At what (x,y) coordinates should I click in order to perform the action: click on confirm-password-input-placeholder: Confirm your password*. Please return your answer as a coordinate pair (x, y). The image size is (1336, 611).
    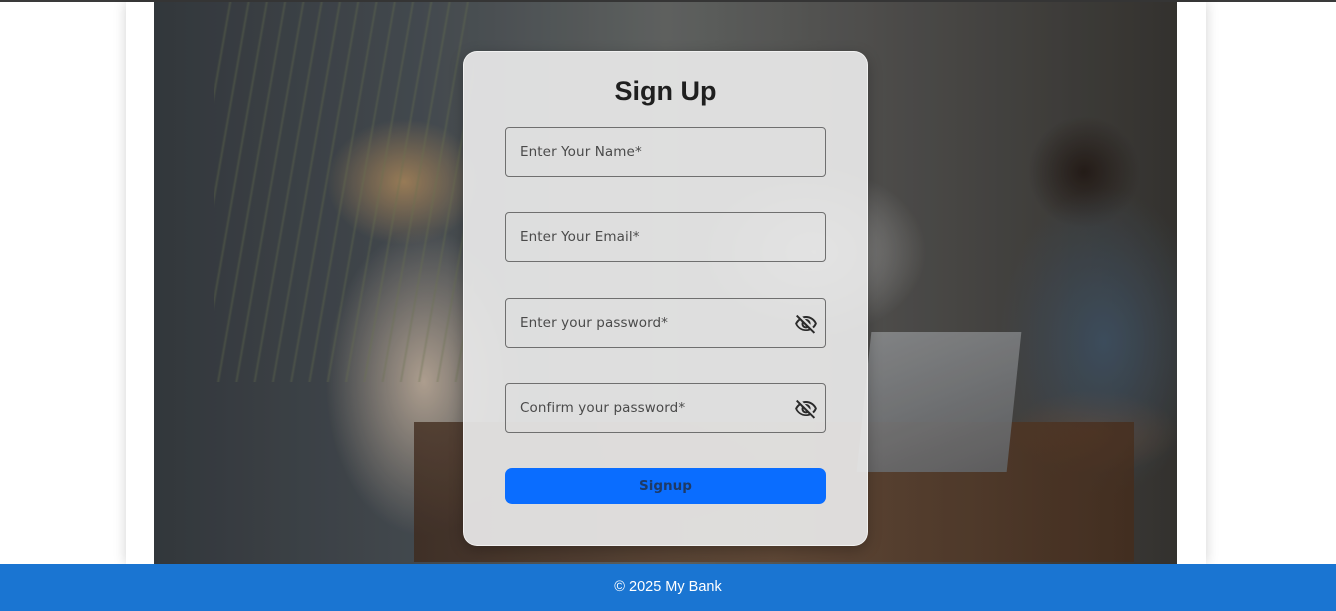
    Looking at the image, I should click on (603, 408).